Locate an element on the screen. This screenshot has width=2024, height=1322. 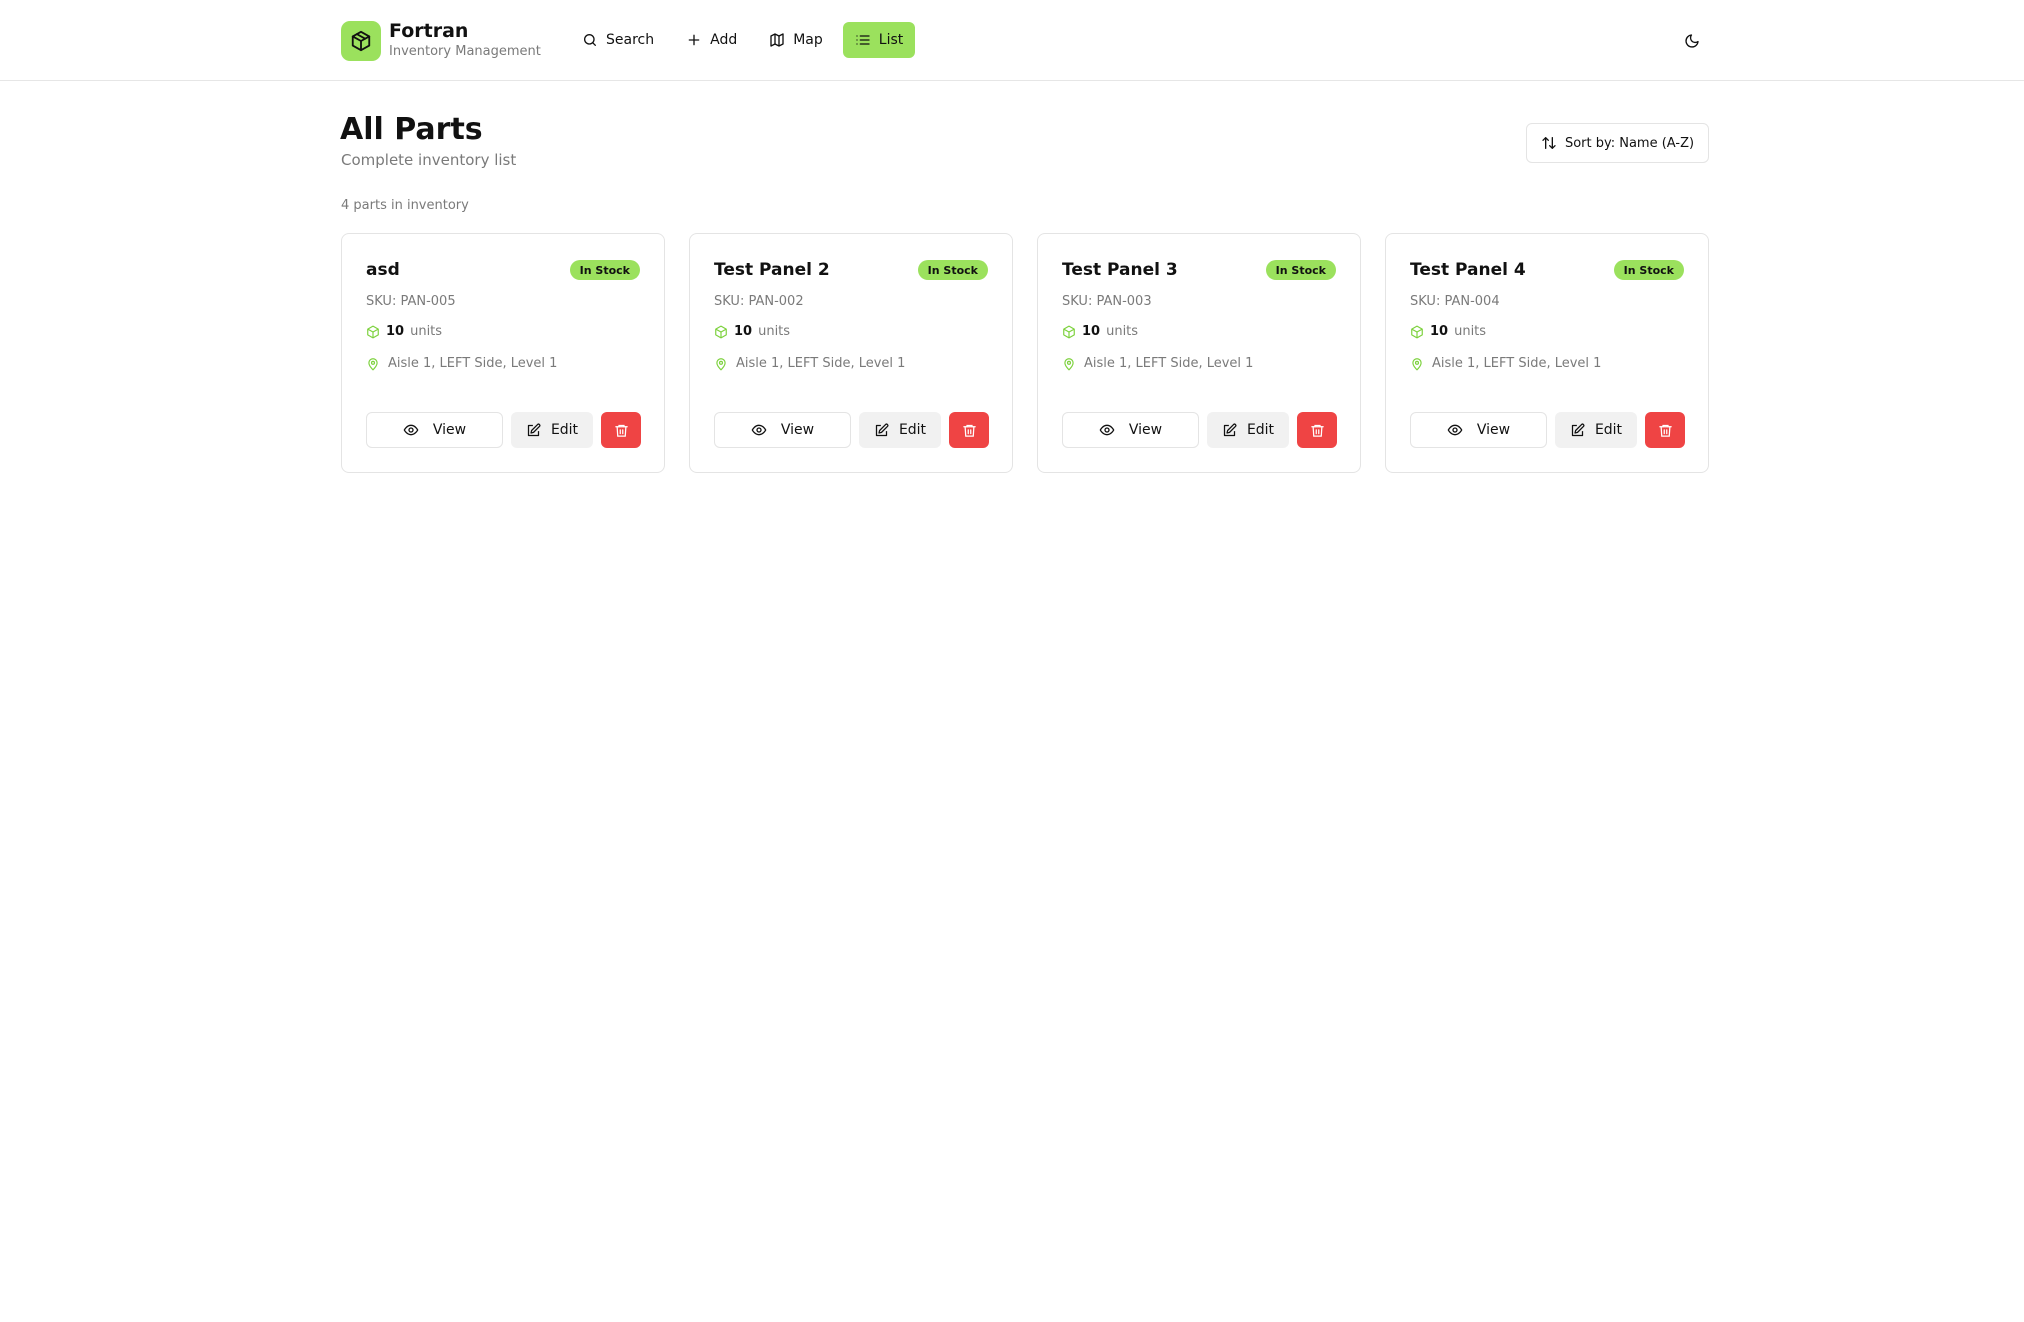
nav-map: Map is located at coordinates (796, 40).